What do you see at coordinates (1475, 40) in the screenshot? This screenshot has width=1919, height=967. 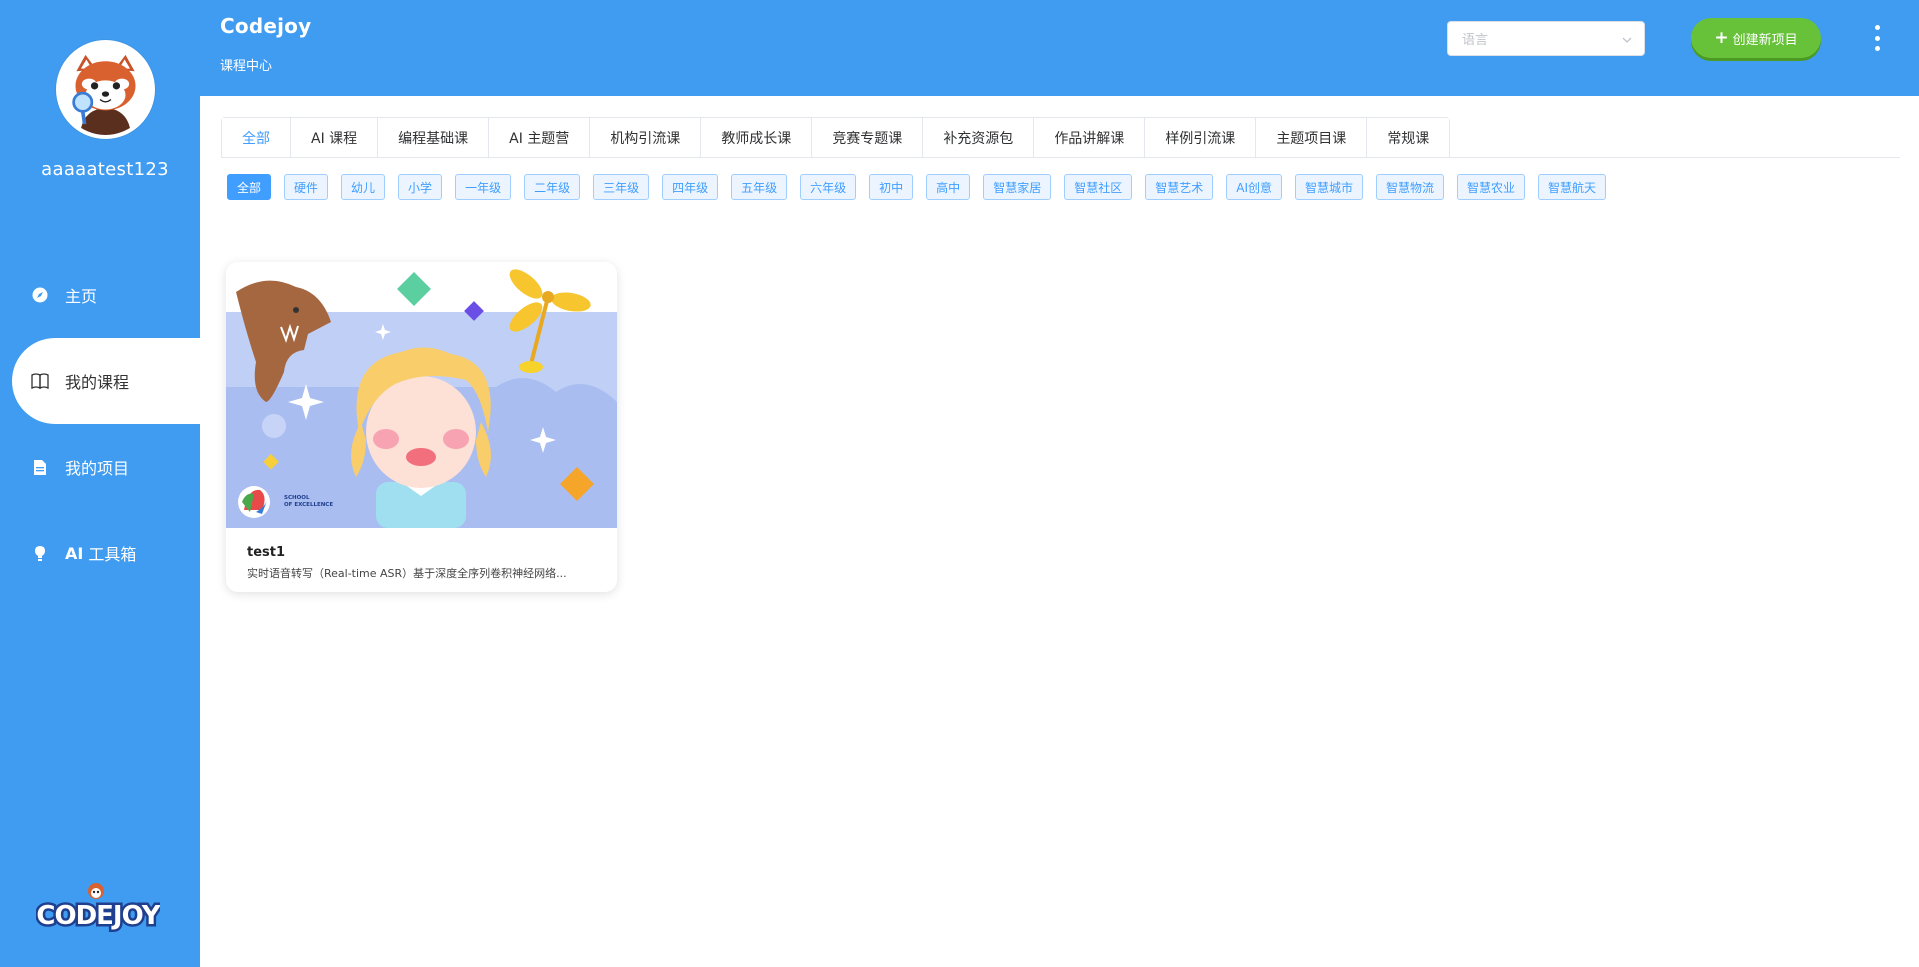 I see `language-placeholder: 语言` at bounding box center [1475, 40].